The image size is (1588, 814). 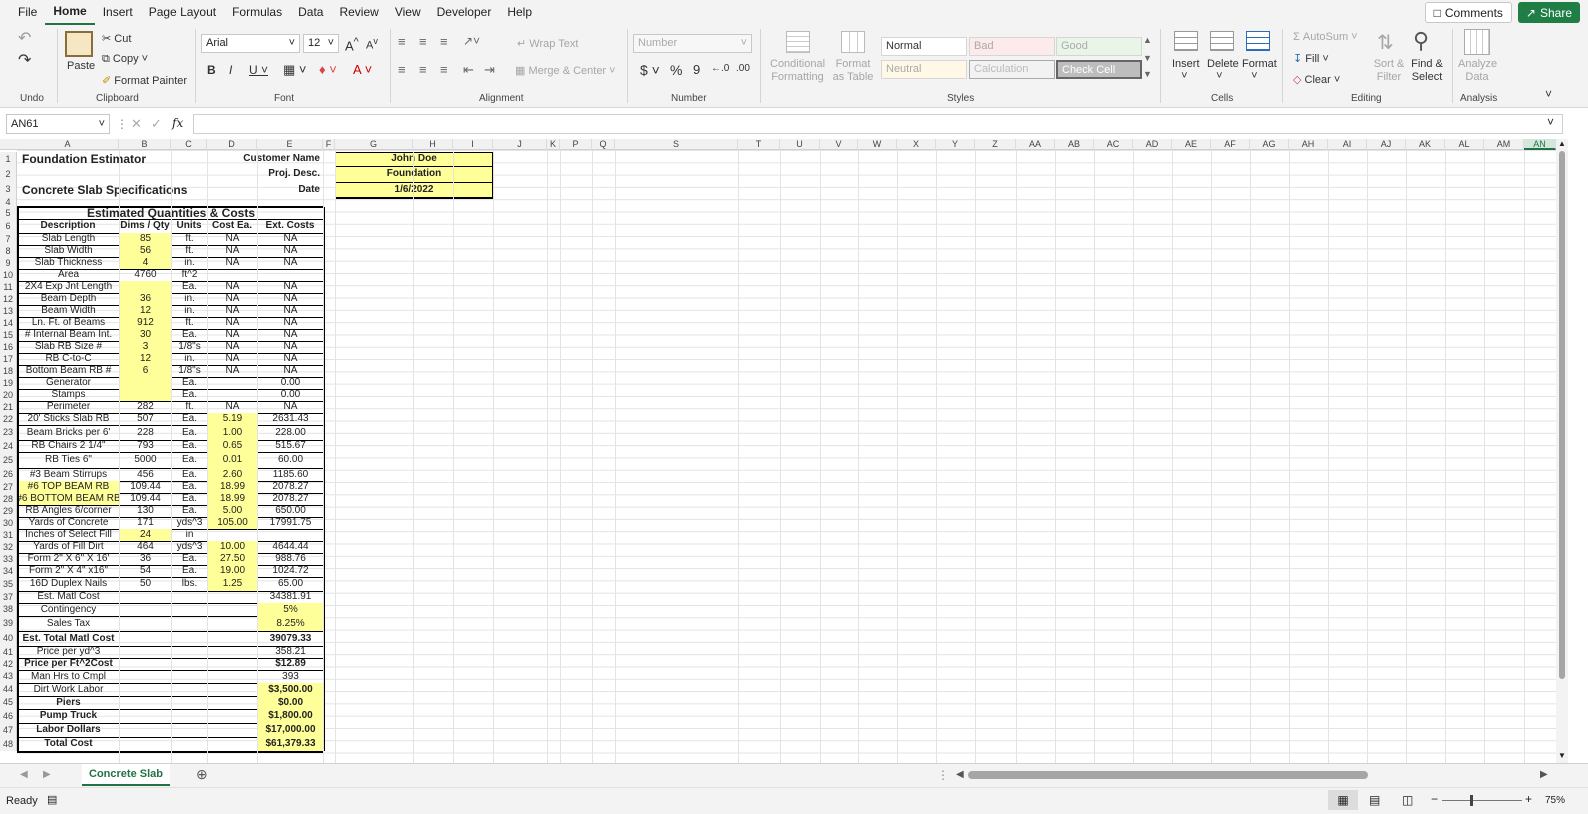 What do you see at coordinates (696, 69) in the screenshot?
I see `comma-icon: 9` at bounding box center [696, 69].